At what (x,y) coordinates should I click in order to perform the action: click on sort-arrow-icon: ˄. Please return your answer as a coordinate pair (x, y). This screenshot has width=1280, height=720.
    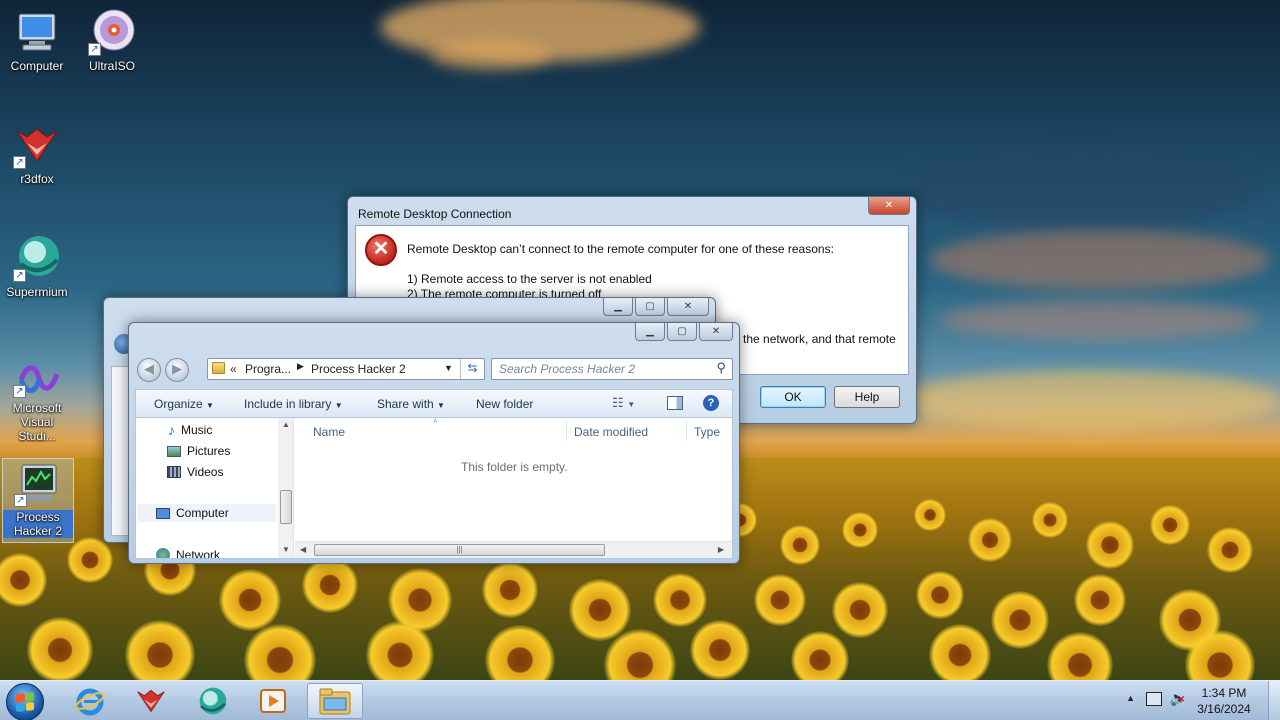
    Looking at the image, I should click on (435, 421).